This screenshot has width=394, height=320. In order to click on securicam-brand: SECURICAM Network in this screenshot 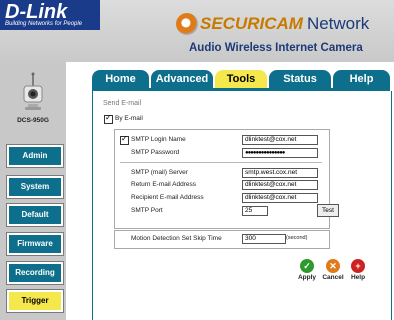, I will do `click(272, 24)`.